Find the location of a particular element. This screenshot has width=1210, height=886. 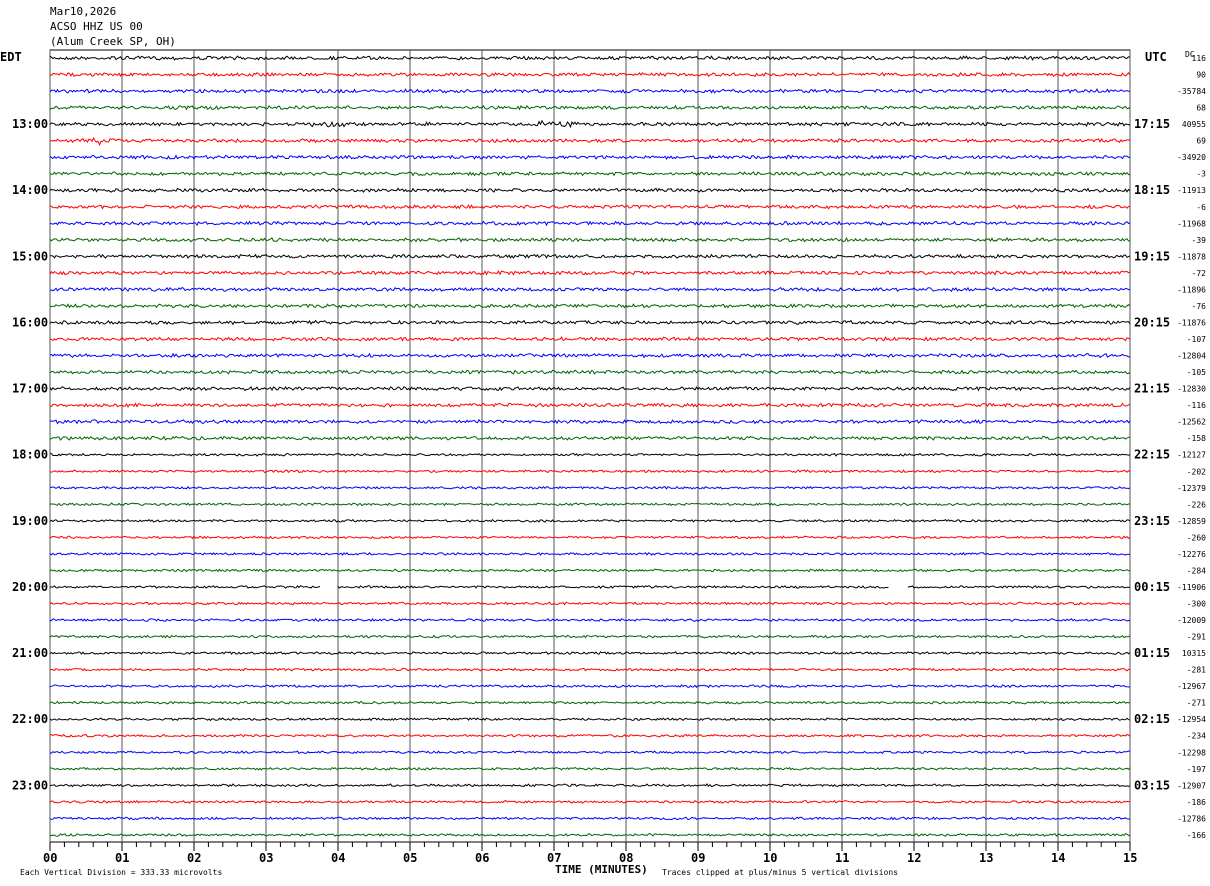

x-axis-label: TIME (MINUTES) is located at coordinates (601, 869).